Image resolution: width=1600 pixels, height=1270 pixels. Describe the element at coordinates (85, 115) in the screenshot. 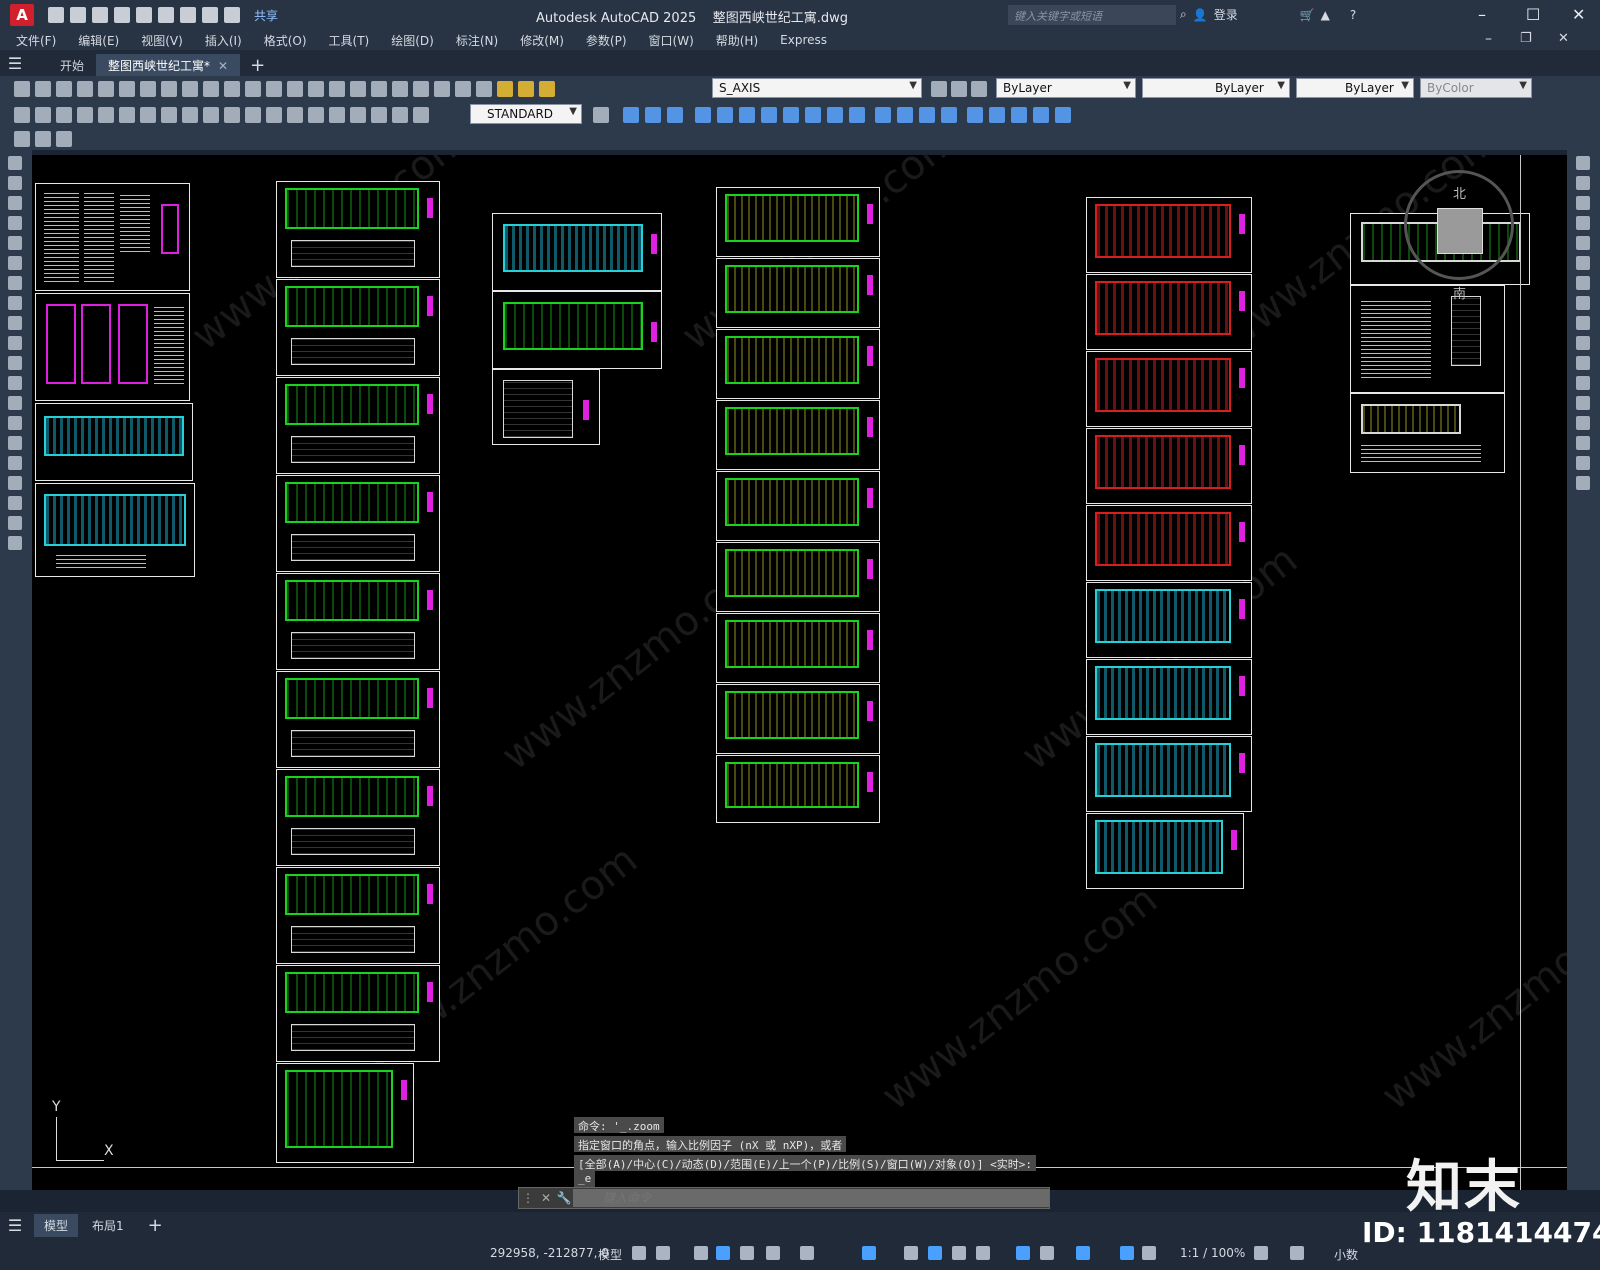

I see `ordinate-icon` at that location.